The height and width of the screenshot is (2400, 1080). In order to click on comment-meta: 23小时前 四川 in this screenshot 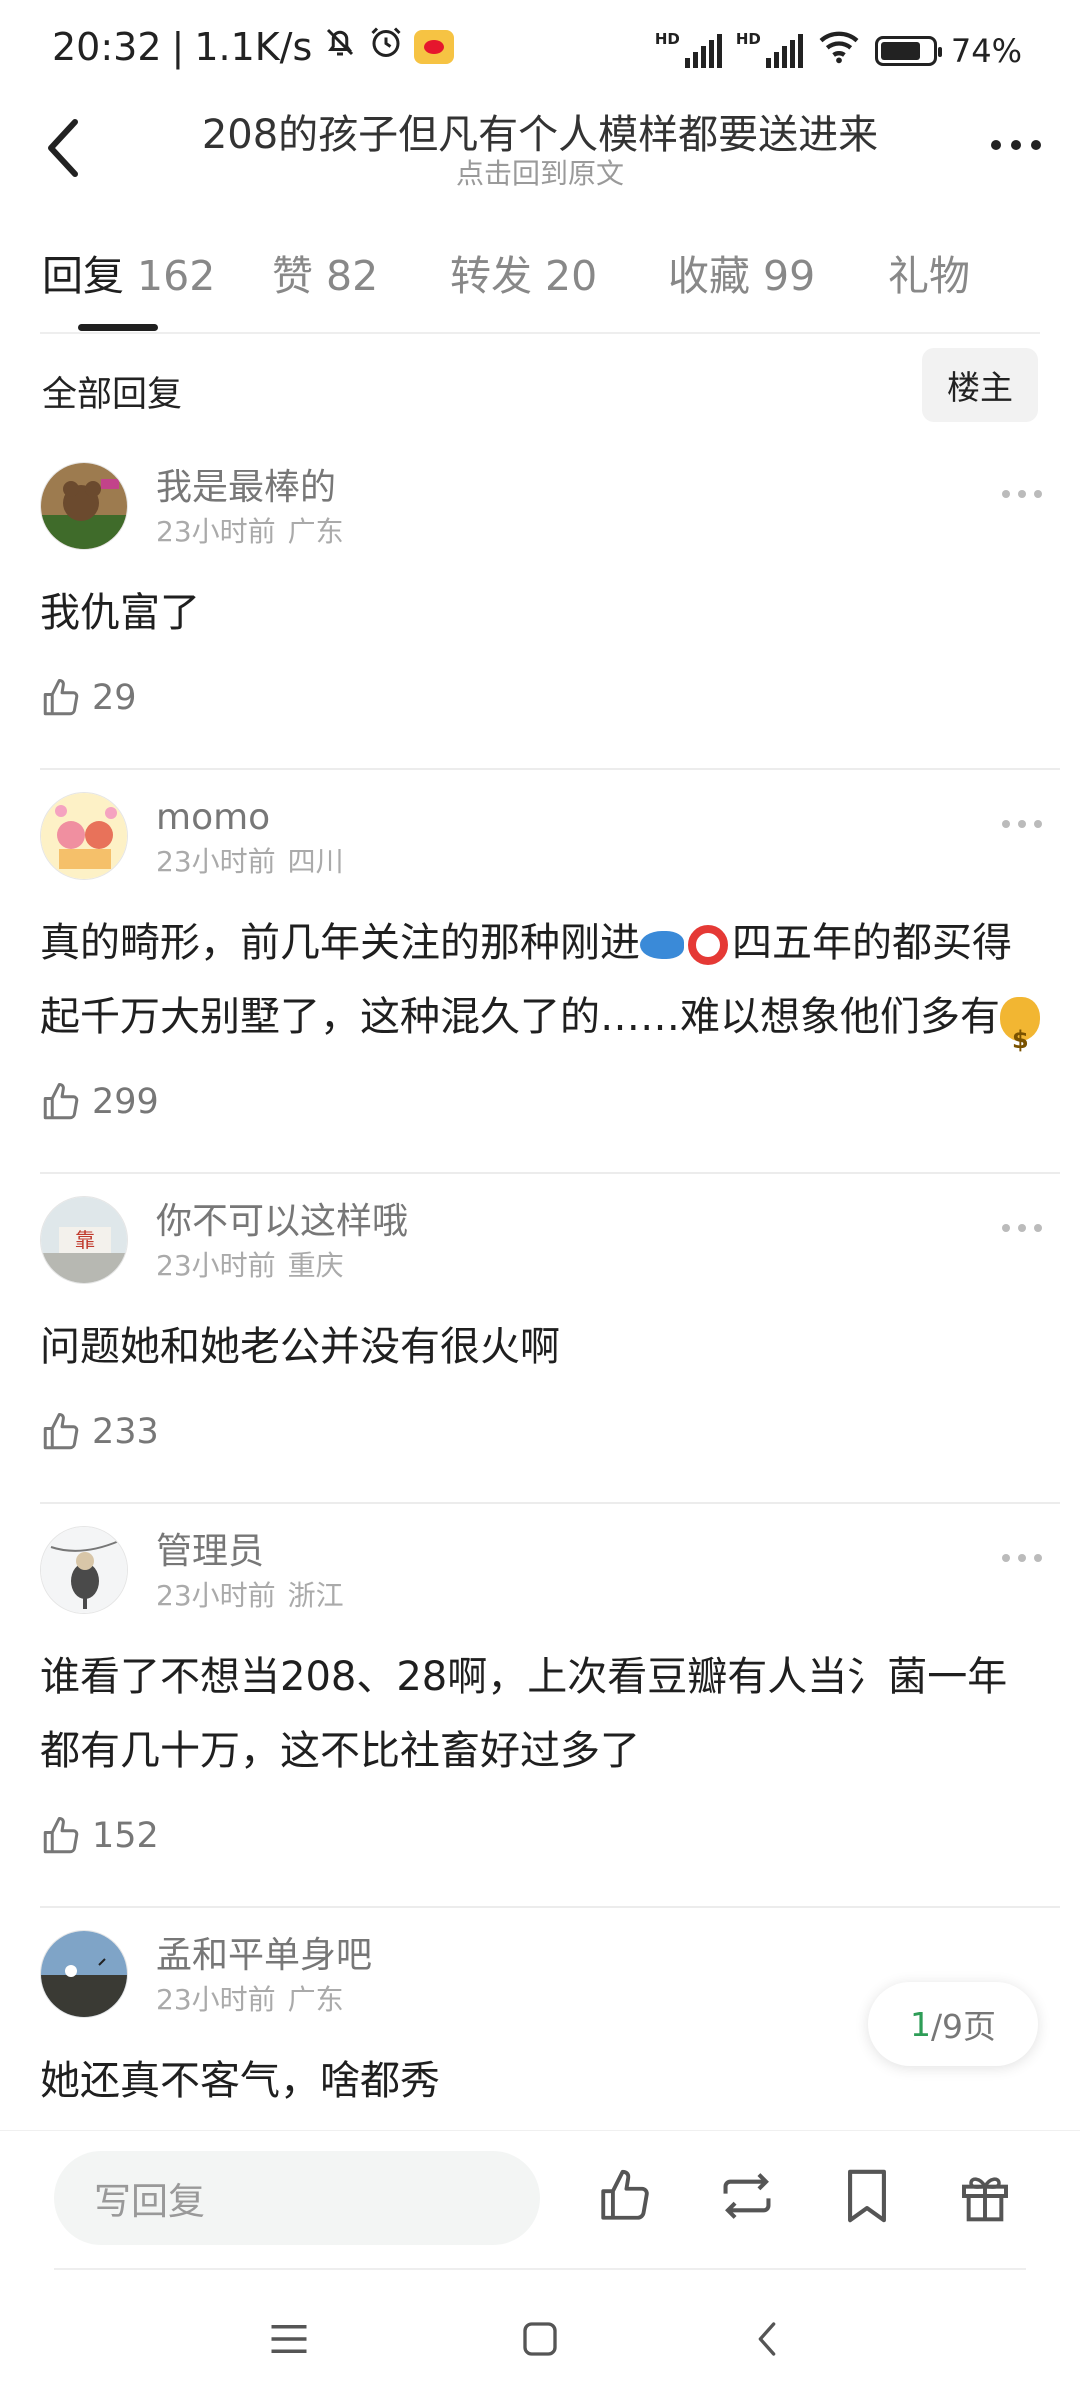, I will do `click(608, 862)`.